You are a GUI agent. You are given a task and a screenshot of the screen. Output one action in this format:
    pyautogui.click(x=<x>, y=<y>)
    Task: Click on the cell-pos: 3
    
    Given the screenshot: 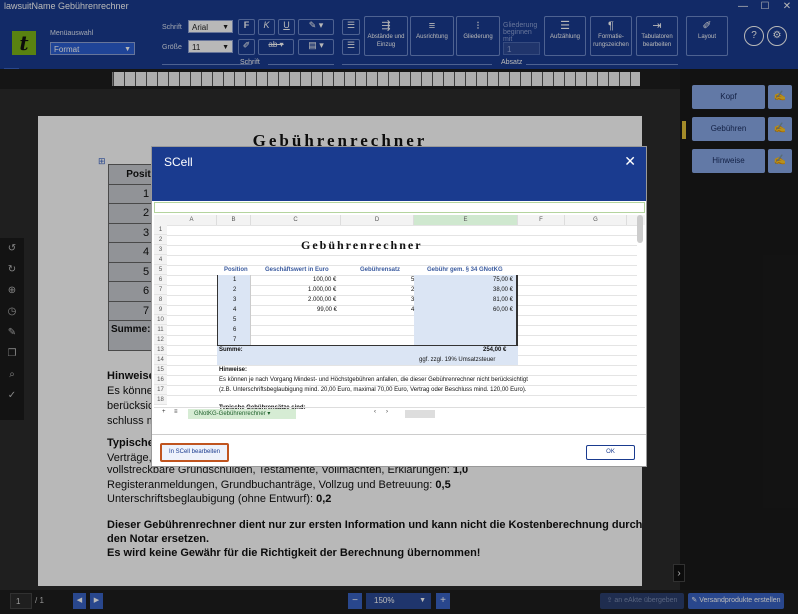 What is the action you would take?
    pyautogui.click(x=235, y=300)
    